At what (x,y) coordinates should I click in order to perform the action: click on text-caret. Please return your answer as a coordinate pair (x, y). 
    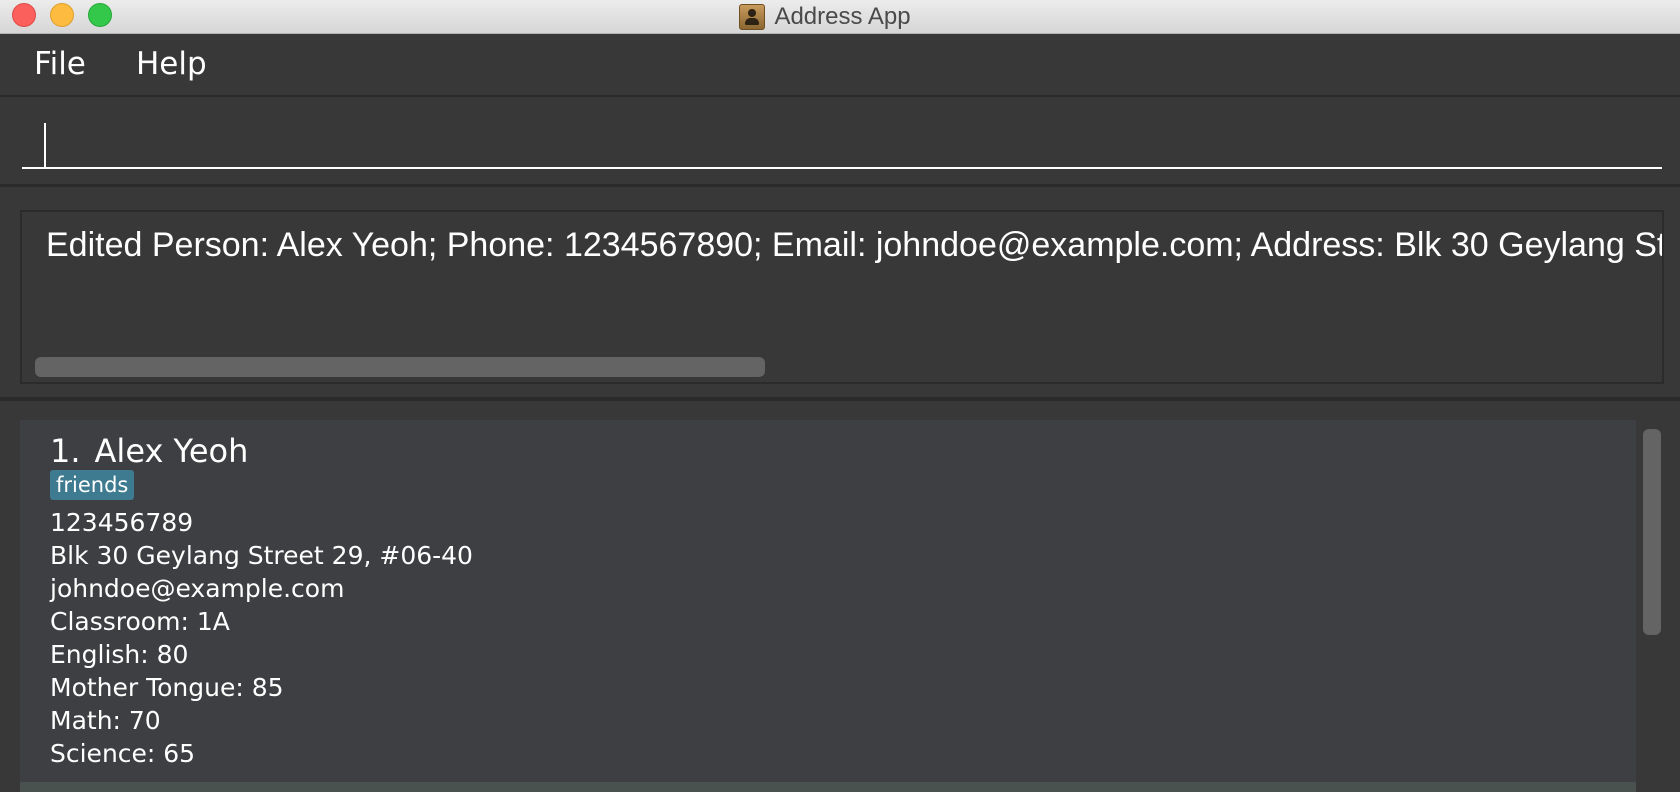
    Looking at the image, I should click on (45, 145).